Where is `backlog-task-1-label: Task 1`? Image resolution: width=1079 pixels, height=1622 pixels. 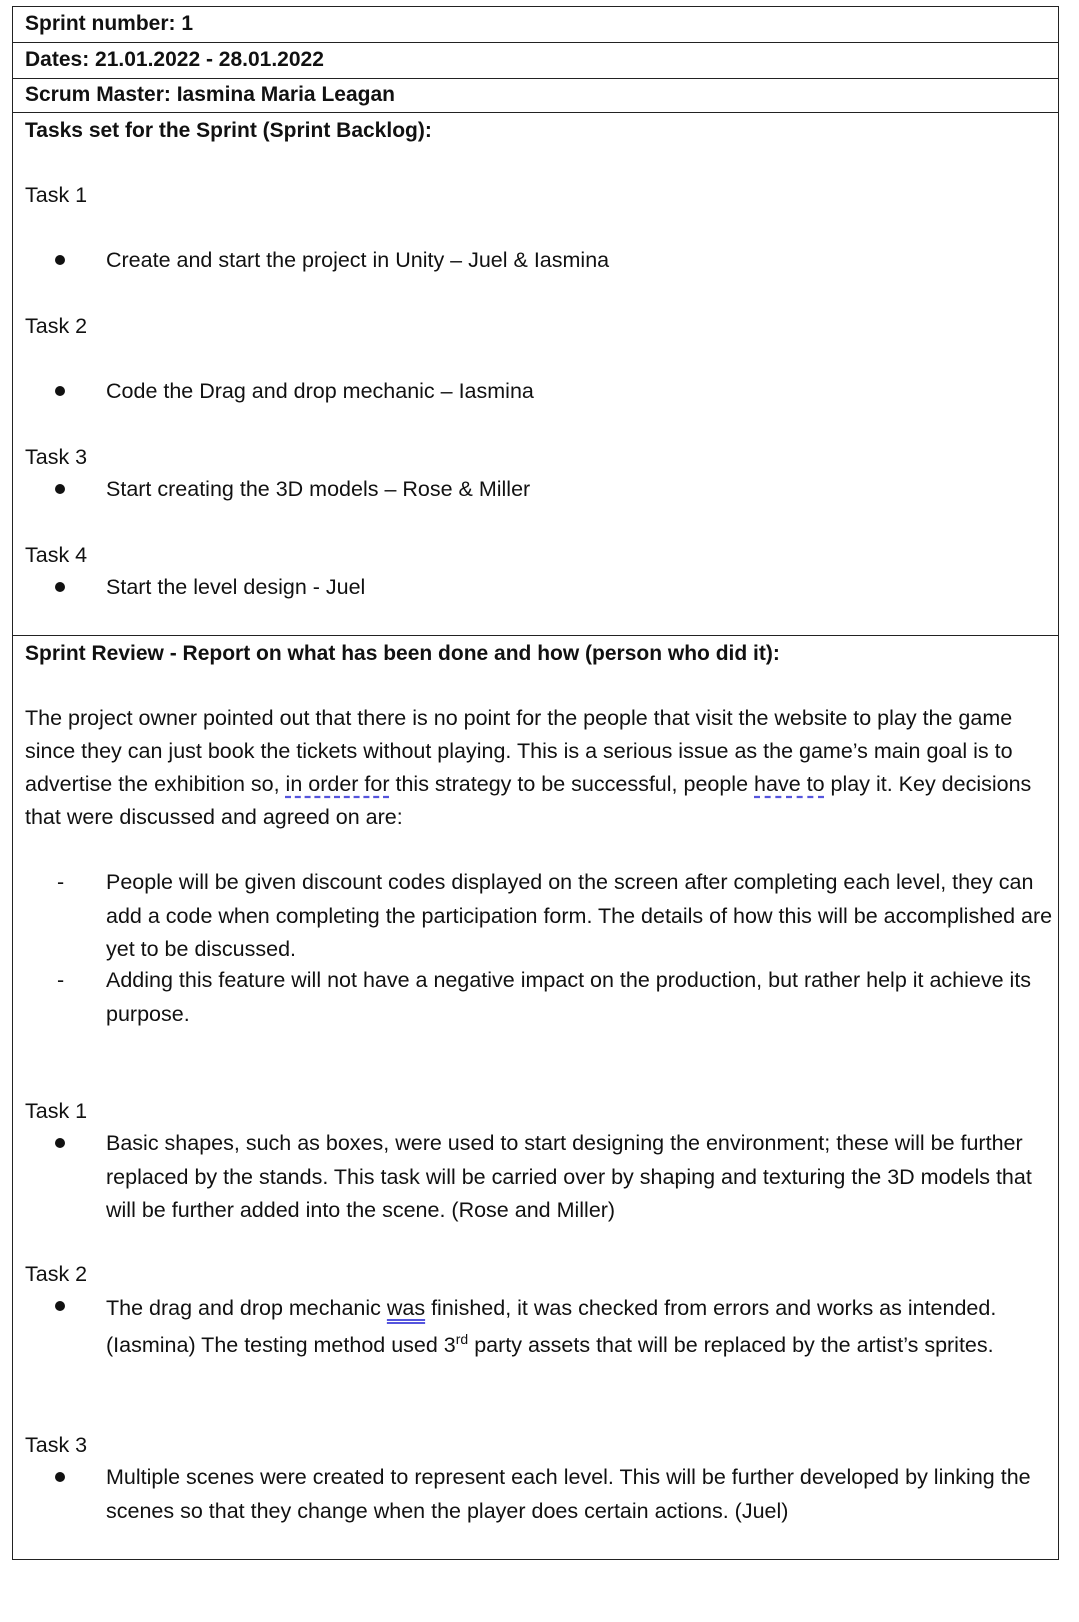 backlog-task-1-label: Task 1 is located at coordinates (56, 195).